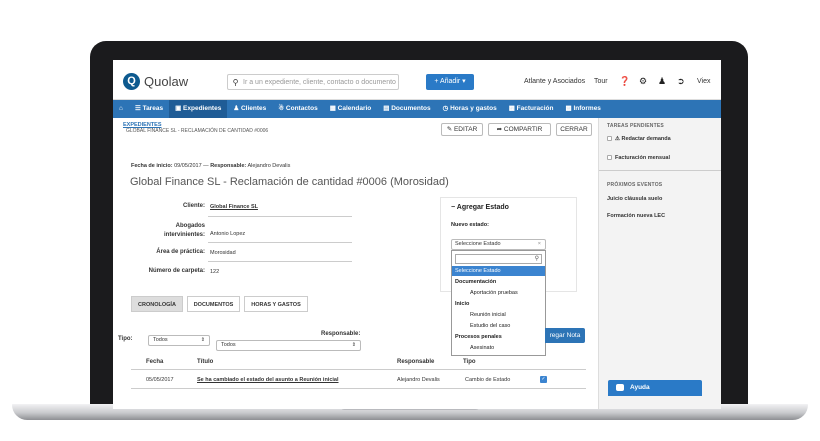 The width and height of the screenshot is (820, 441). What do you see at coordinates (178, 108) in the screenshot?
I see `briefcase-icon: ▣` at bounding box center [178, 108].